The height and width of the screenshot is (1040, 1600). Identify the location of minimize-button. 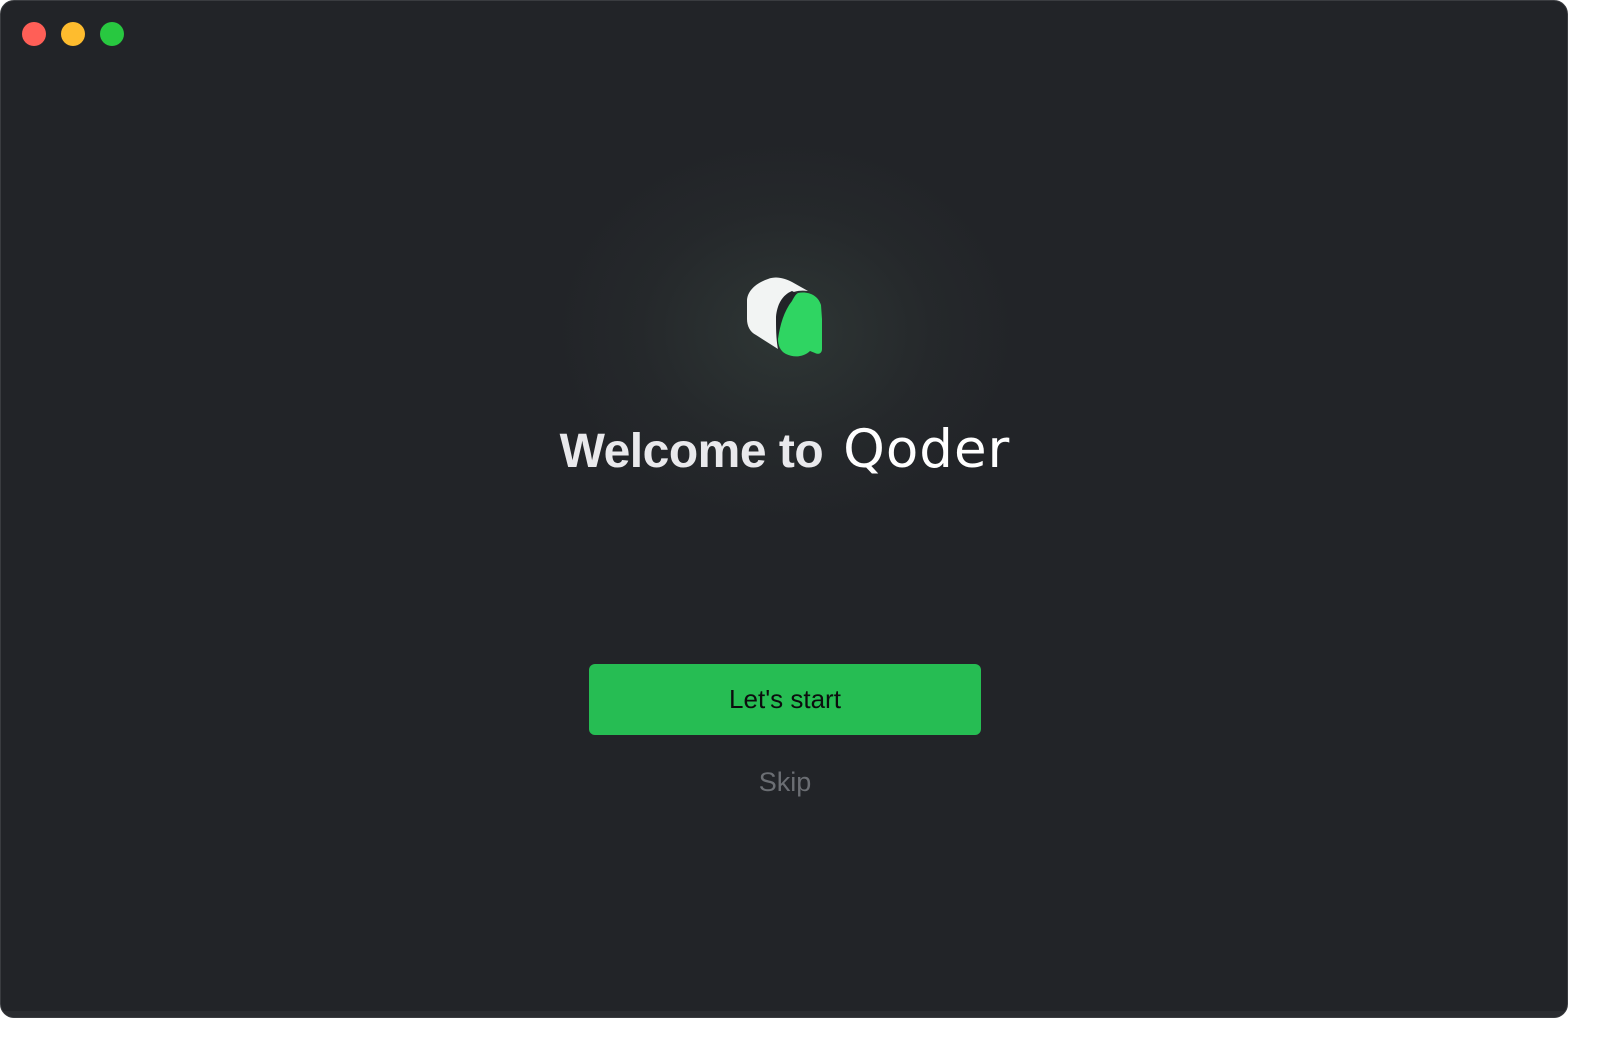
(73, 34).